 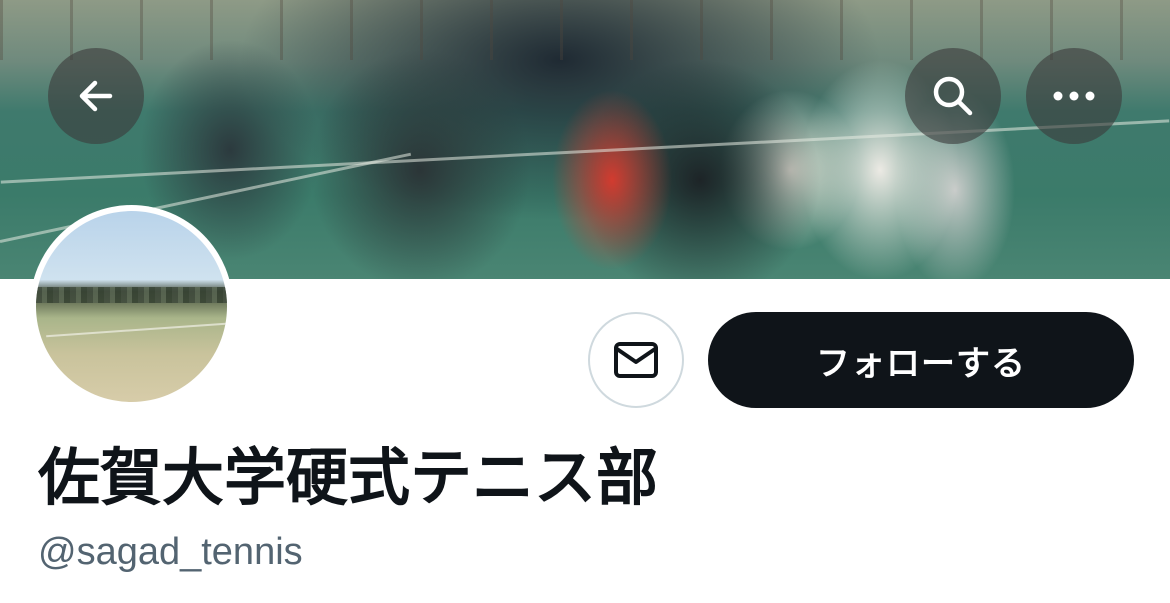 I want to click on banner-fence, so click(x=585, y=30).